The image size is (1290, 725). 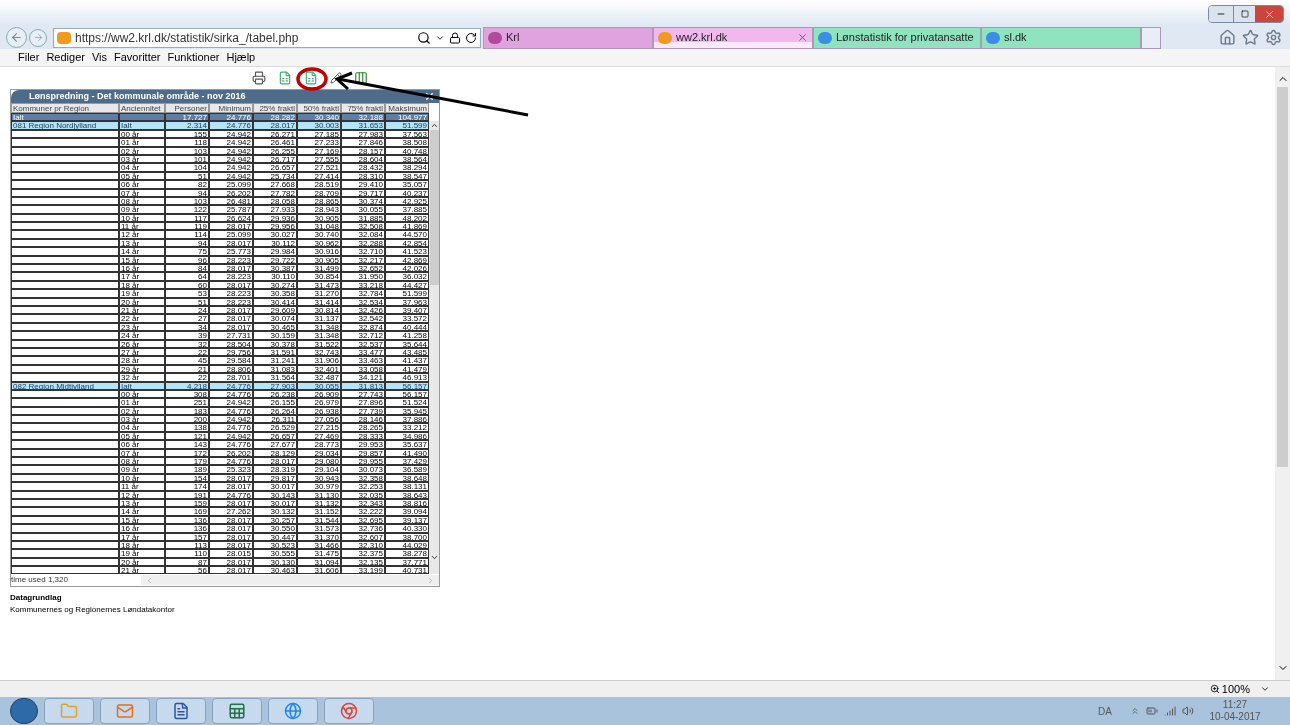 What do you see at coordinates (275, 528) in the screenshot?
I see `table-cell: 30.550` at bounding box center [275, 528].